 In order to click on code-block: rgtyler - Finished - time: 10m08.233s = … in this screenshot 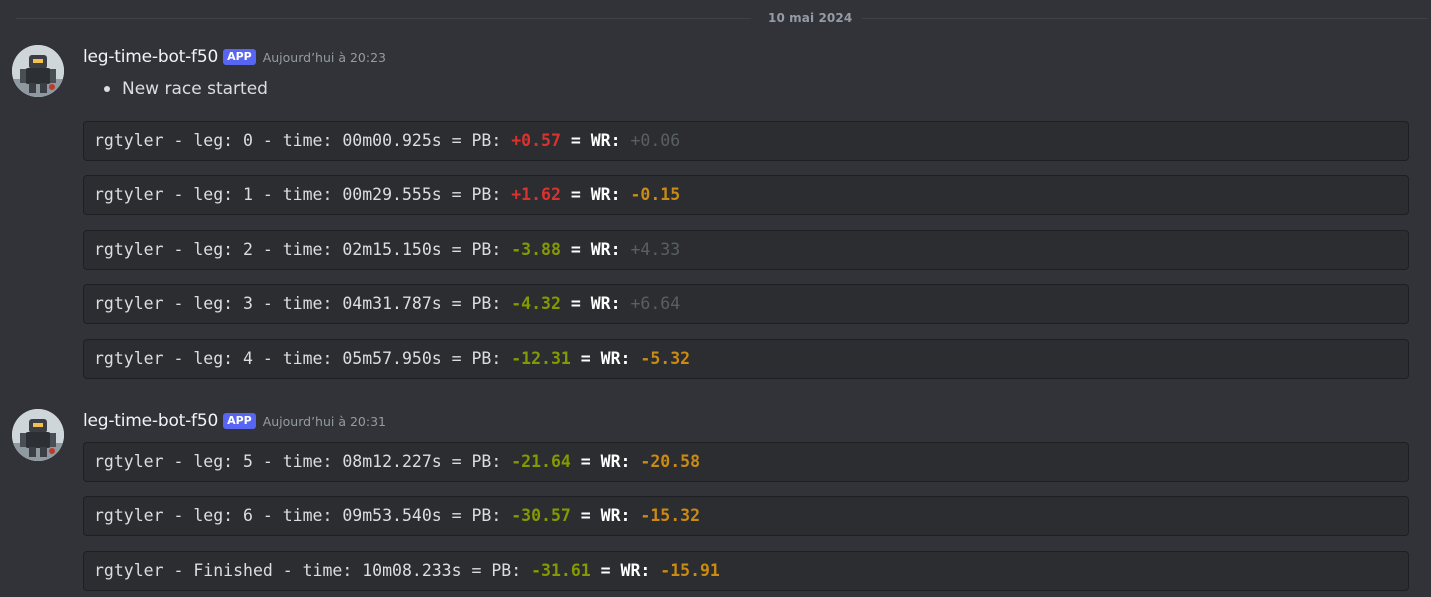, I will do `click(746, 571)`.